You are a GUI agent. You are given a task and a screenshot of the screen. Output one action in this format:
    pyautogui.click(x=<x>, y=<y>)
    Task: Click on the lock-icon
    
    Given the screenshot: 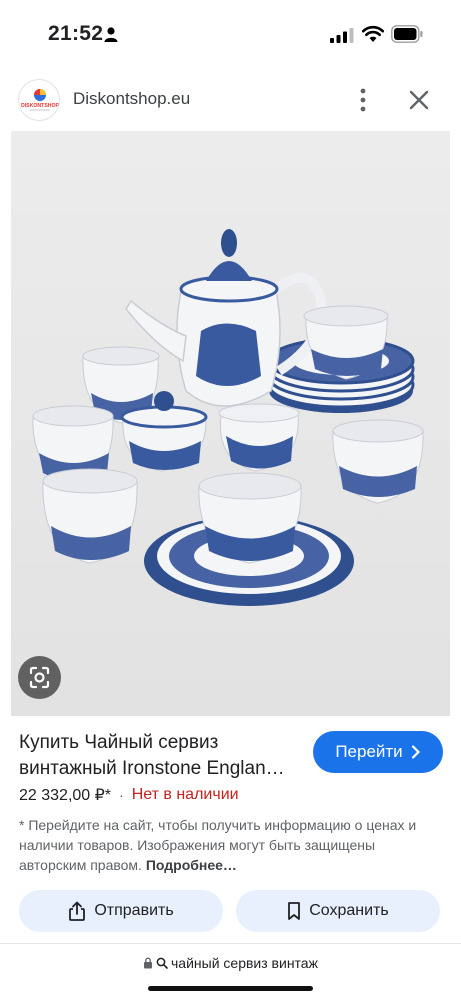 What is the action you would take?
    pyautogui.click(x=148, y=963)
    